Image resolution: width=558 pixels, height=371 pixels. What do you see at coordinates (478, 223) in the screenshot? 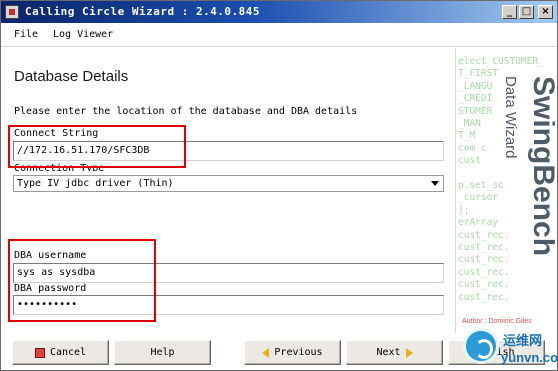
I see `code-line: erArray` at bounding box center [478, 223].